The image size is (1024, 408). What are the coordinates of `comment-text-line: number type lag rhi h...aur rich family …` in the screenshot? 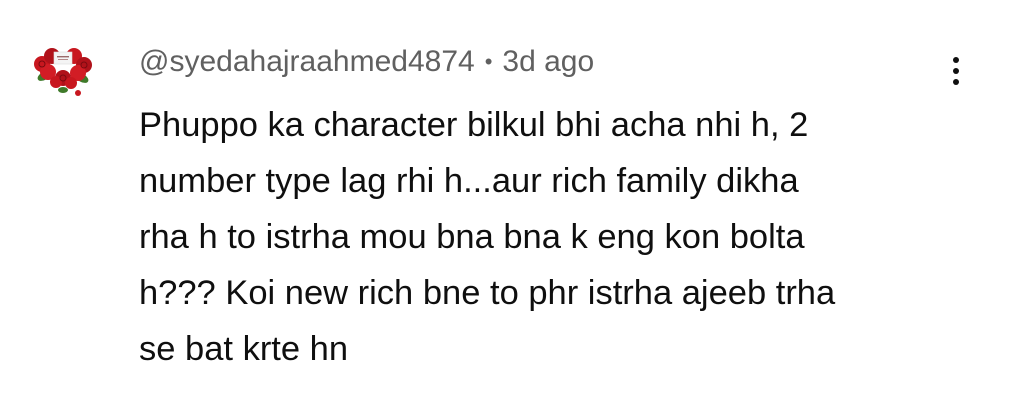 It's located at (469, 181).